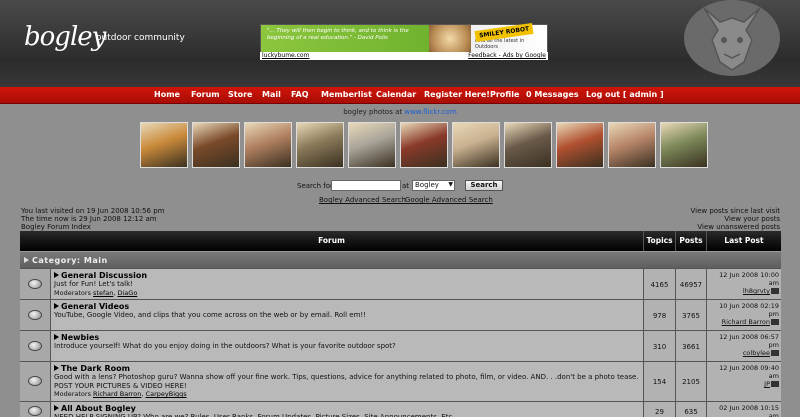  What do you see at coordinates (457, 94) in the screenshot?
I see `nav-register: Register Here!` at bounding box center [457, 94].